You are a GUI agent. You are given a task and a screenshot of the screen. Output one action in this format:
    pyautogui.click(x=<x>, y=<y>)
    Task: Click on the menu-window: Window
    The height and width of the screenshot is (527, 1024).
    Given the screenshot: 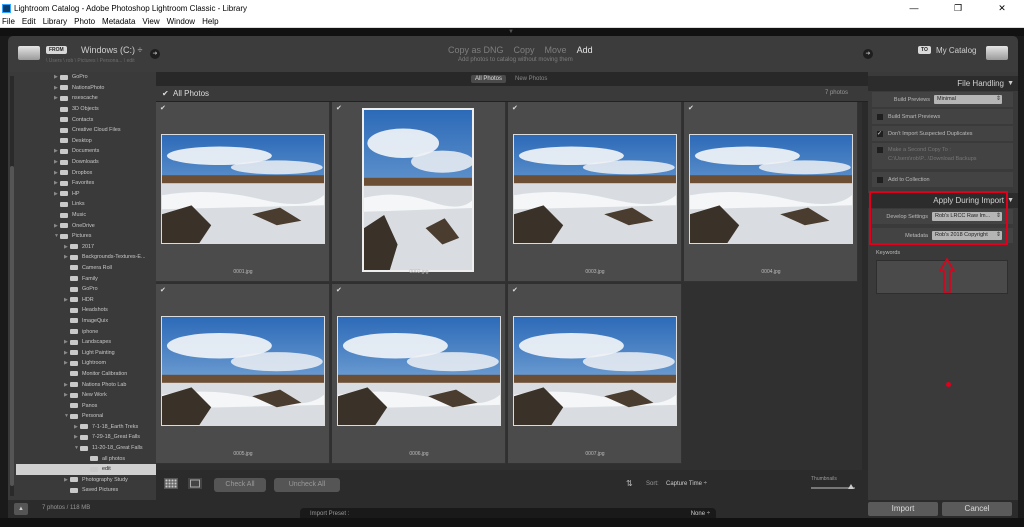 What is the action you would take?
    pyautogui.click(x=181, y=21)
    